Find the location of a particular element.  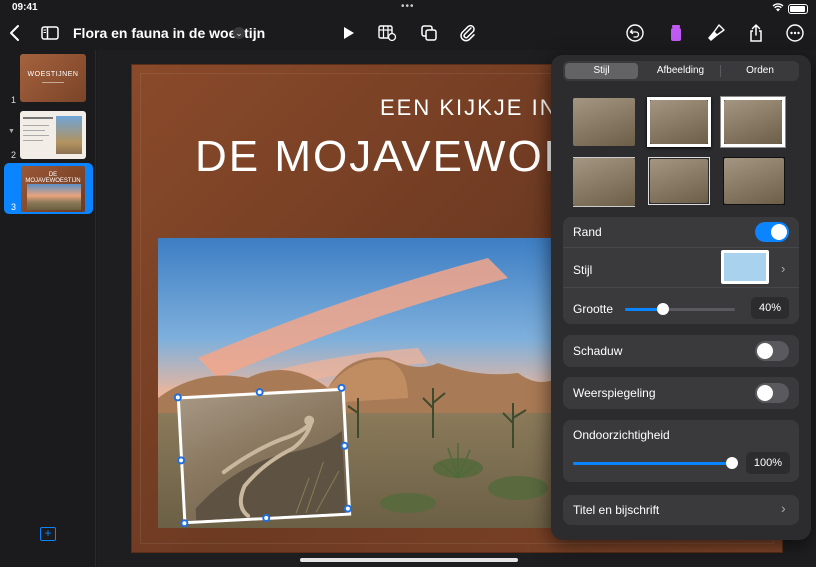

slide-number: 1 is located at coordinates (14, 100).